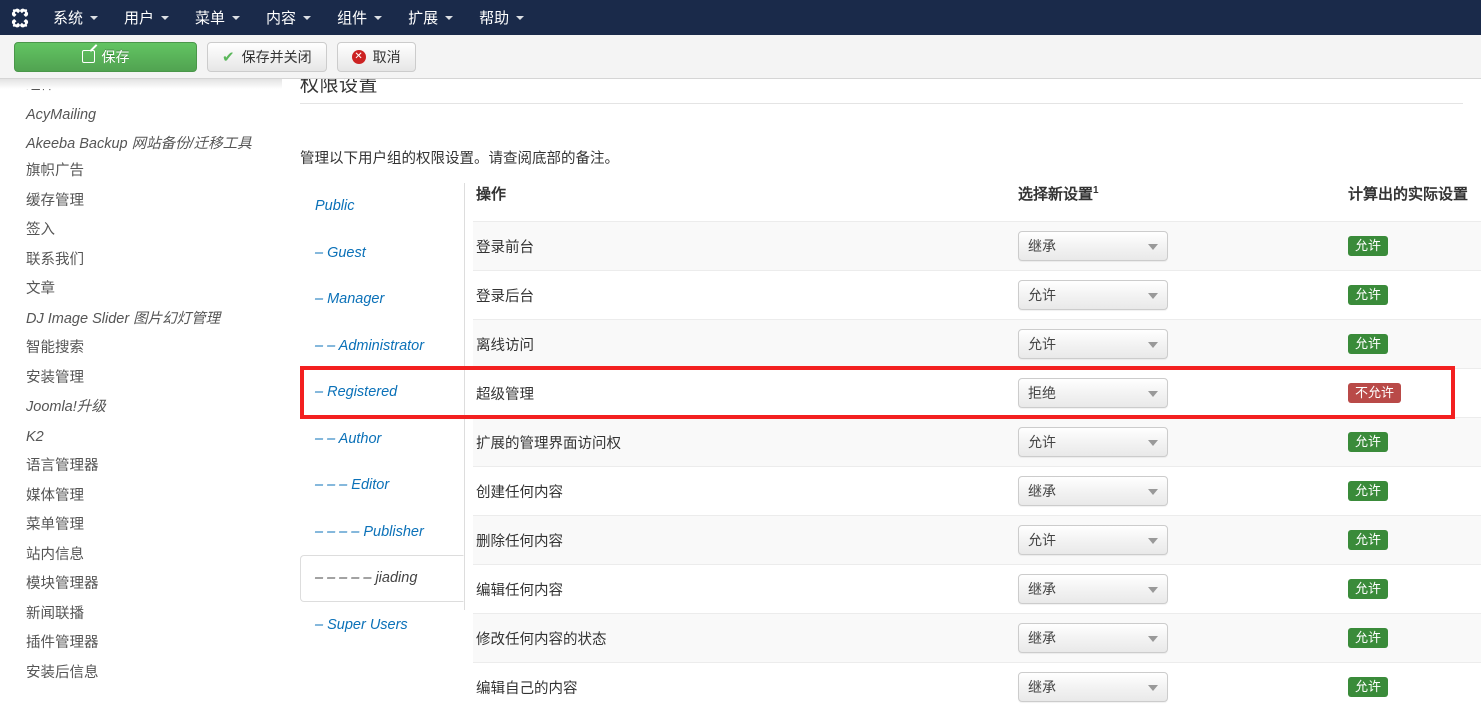  Describe the element at coordinates (115, 56) in the screenshot. I see `save-button-label: 保存` at that location.